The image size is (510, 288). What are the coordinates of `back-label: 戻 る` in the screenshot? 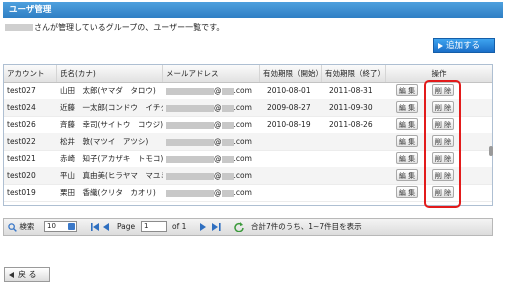 It's located at (27, 274).